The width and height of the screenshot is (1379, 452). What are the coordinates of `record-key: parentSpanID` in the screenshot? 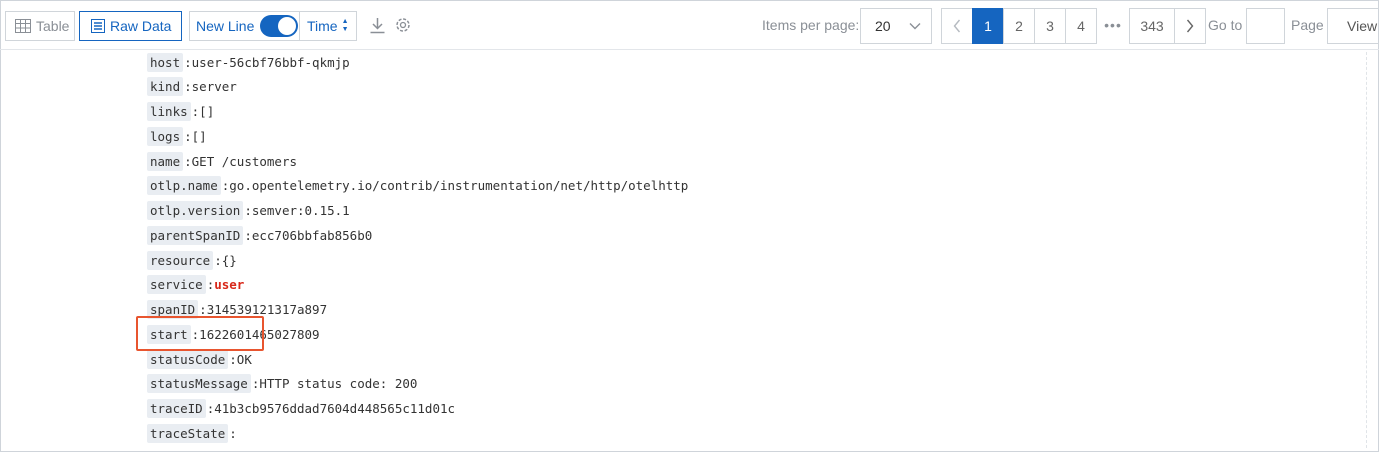 It's located at (195, 235).